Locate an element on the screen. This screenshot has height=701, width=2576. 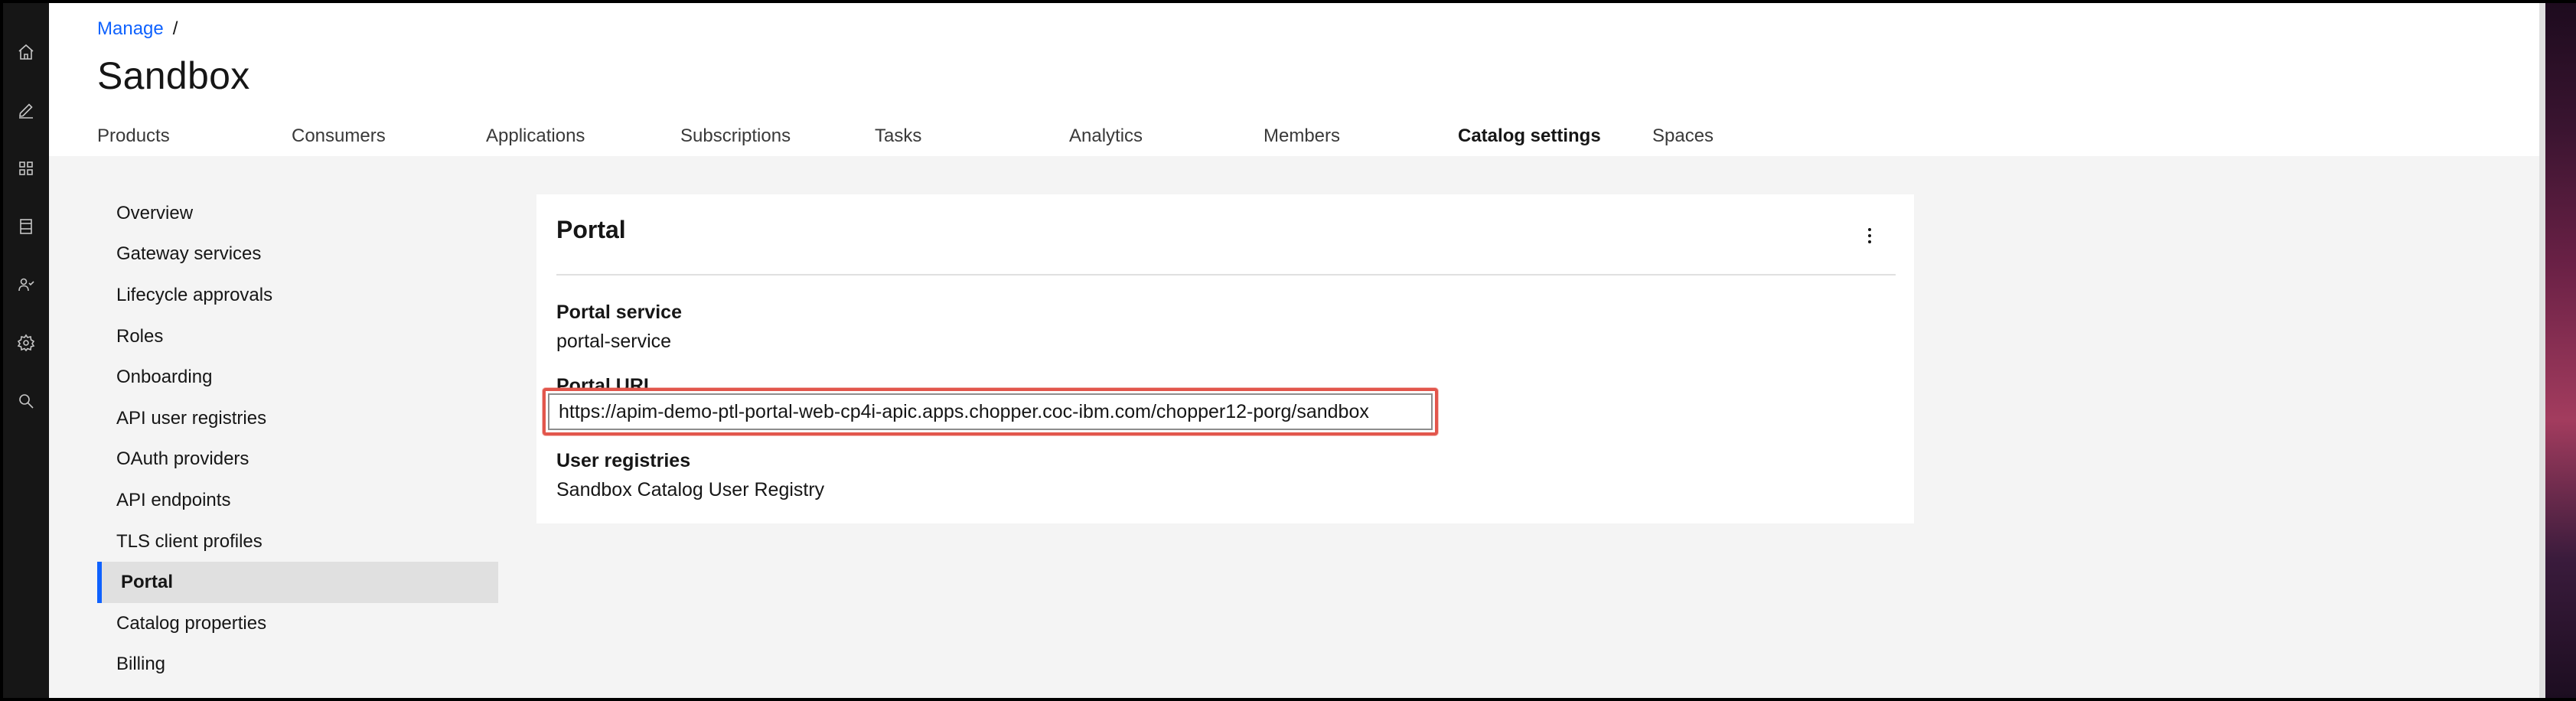
tab-consumers: Consumers is located at coordinates (369, 138).